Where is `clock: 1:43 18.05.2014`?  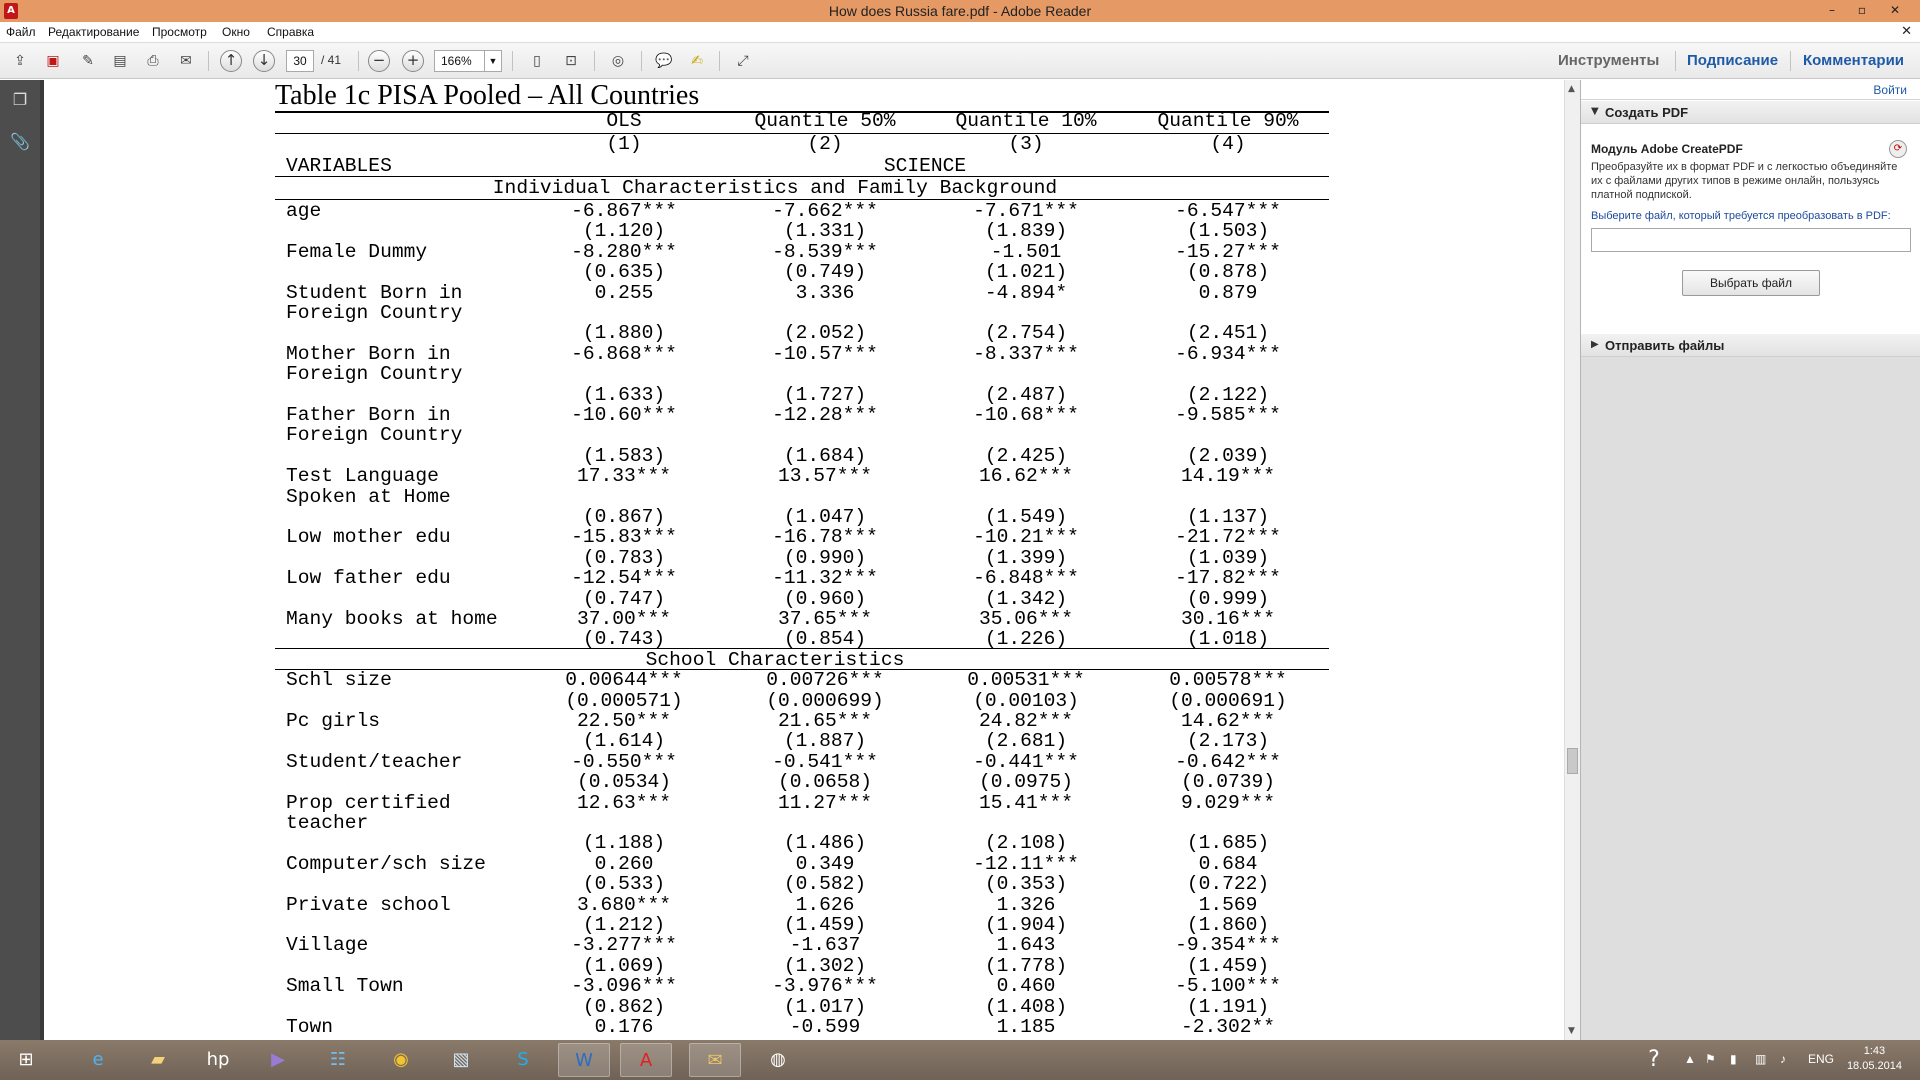
clock: 1:43 18.05.2014 is located at coordinates (1874, 1059).